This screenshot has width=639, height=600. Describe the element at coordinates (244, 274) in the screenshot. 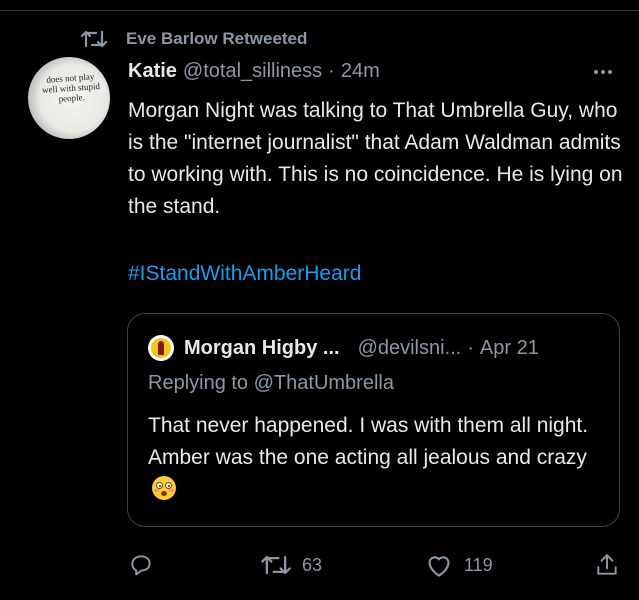

I see `hashtag-link: #IStandWithAmberHeard` at that location.